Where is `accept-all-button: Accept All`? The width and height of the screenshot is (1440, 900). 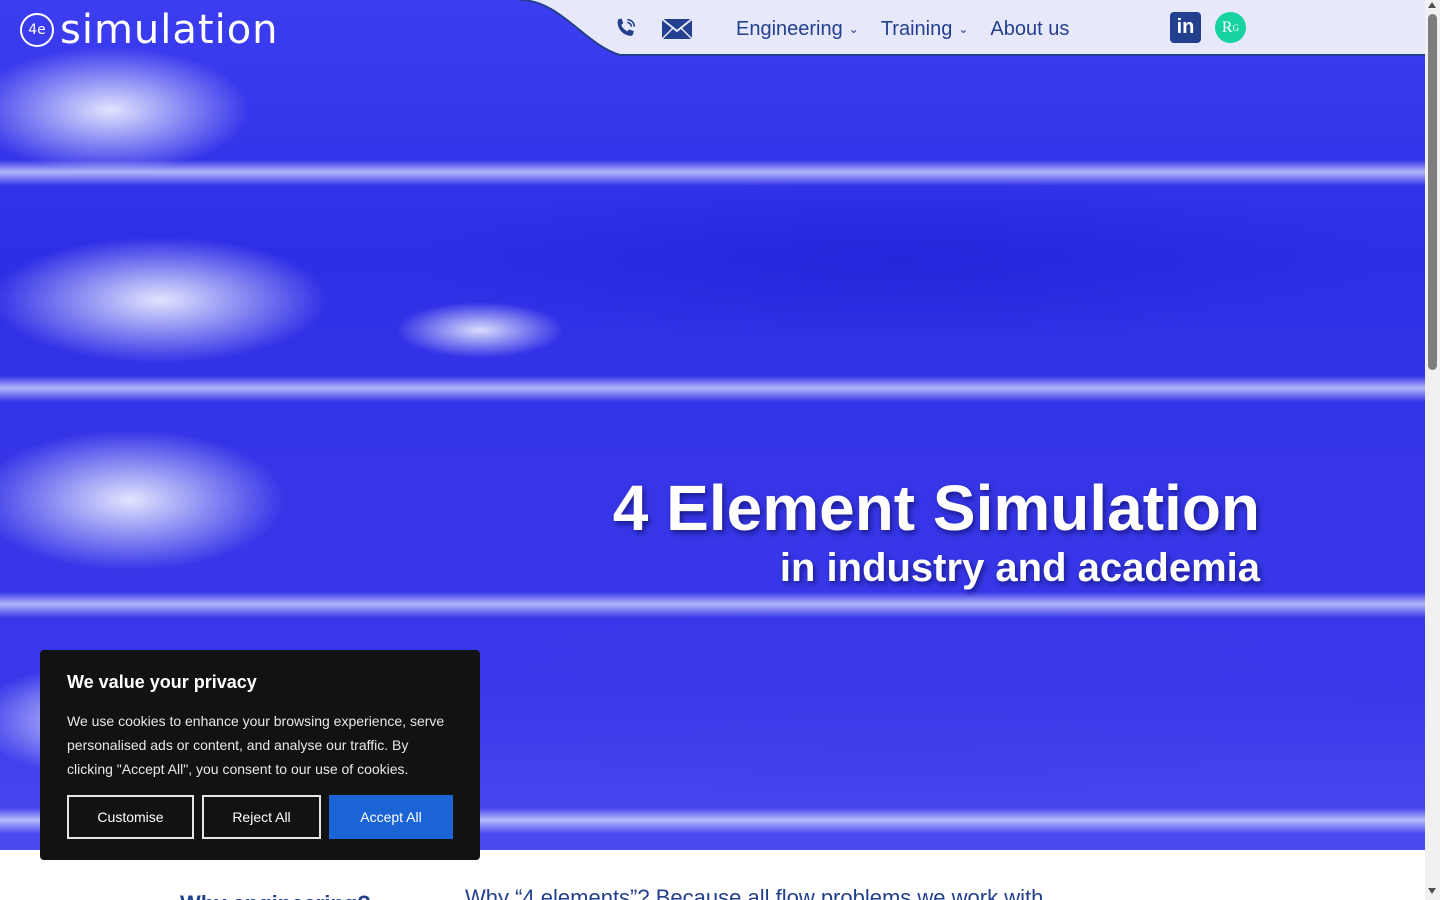 accept-all-button: Accept All is located at coordinates (391, 817).